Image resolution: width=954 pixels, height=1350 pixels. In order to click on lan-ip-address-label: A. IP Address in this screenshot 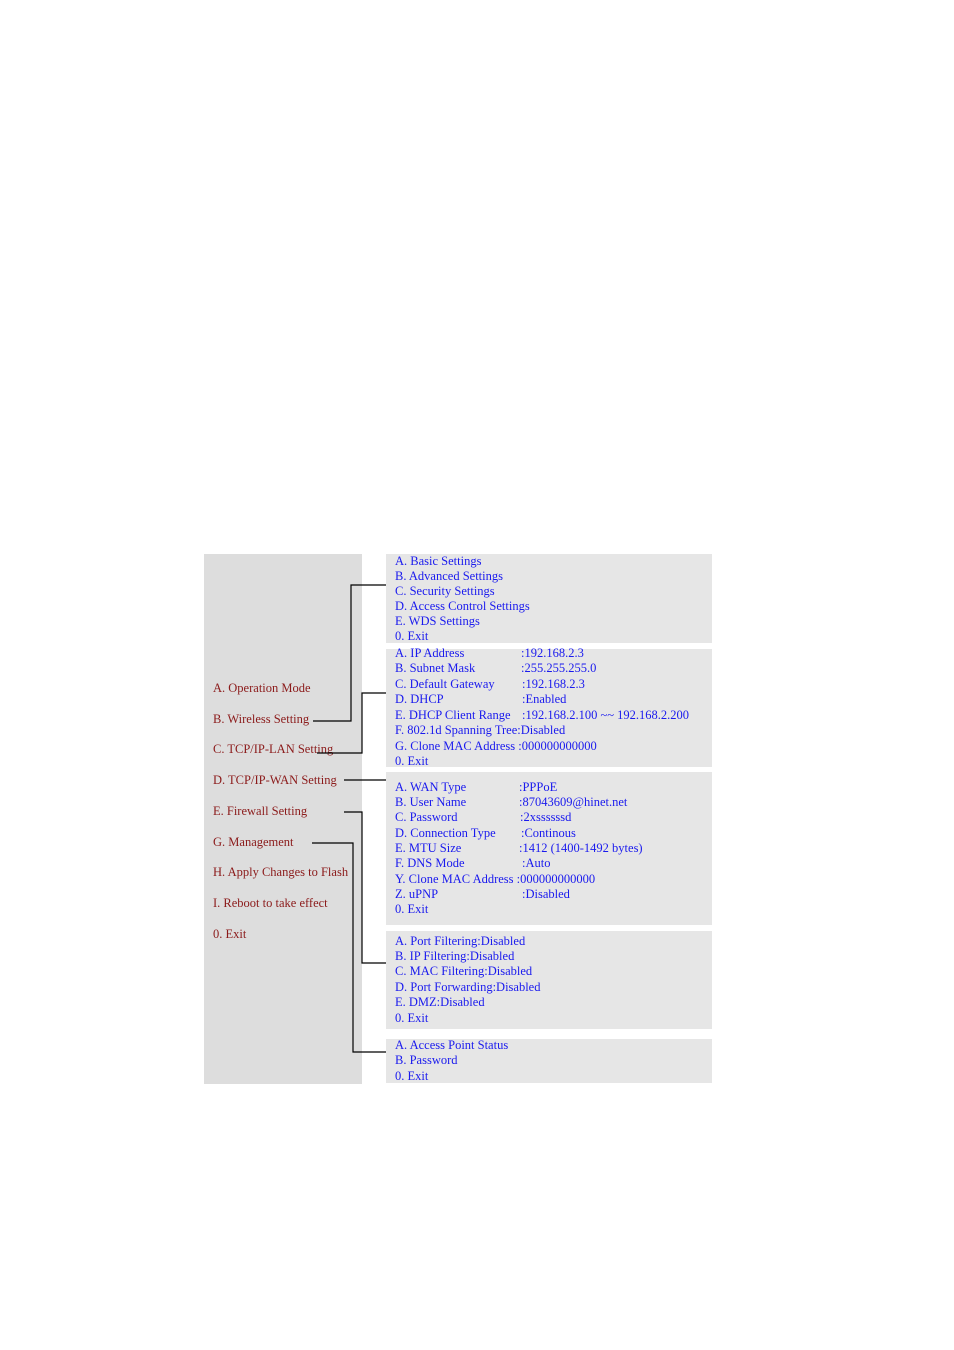, I will do `click(430, 653)`.